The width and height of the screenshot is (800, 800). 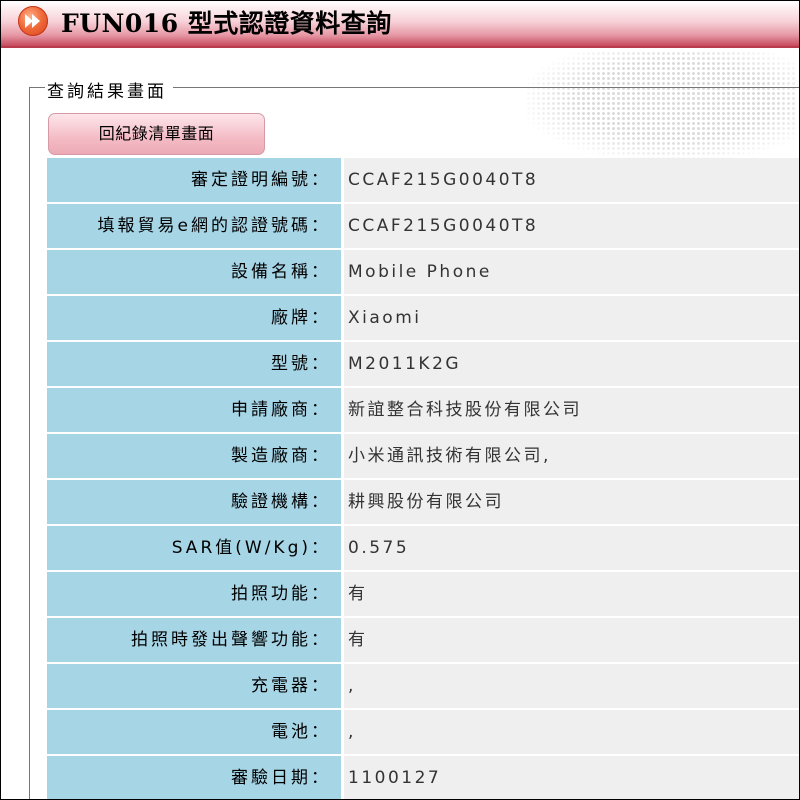 What do you see at coordinates (226, 23) in the screenshot?
I see `page-title: FUN016 型式認證資料查詢` at bounding box center [226, 23].